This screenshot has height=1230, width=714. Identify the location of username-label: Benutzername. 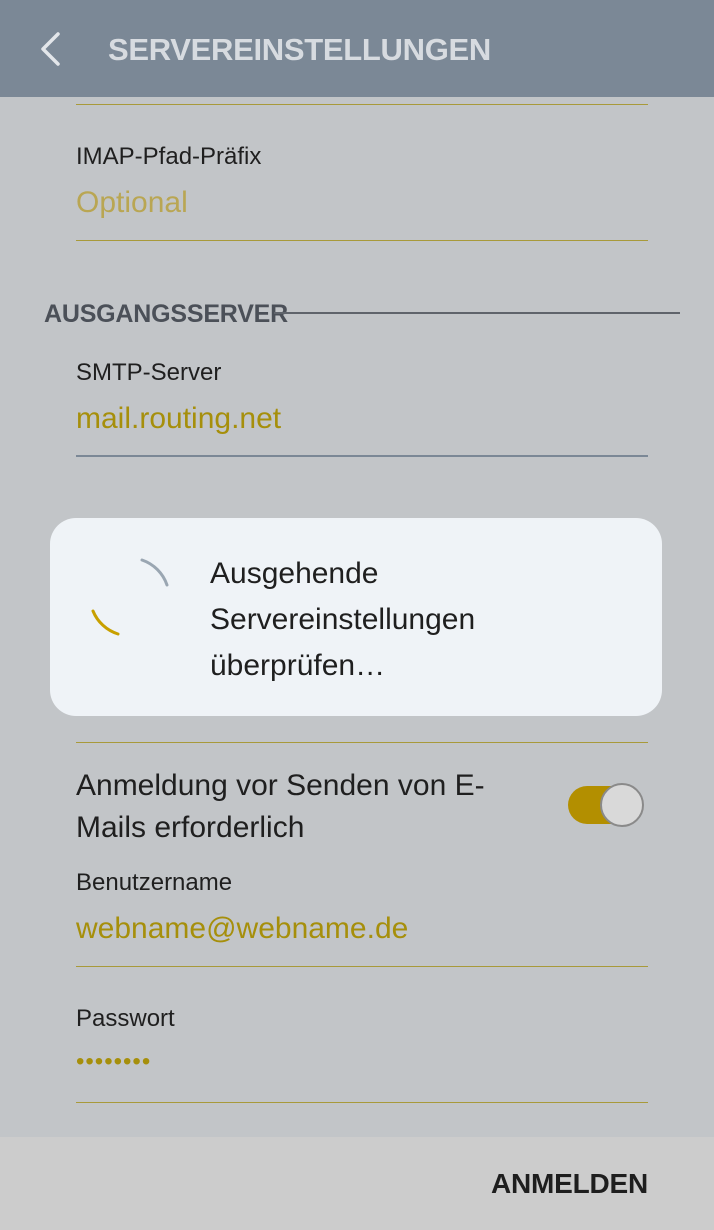
(154, 882).